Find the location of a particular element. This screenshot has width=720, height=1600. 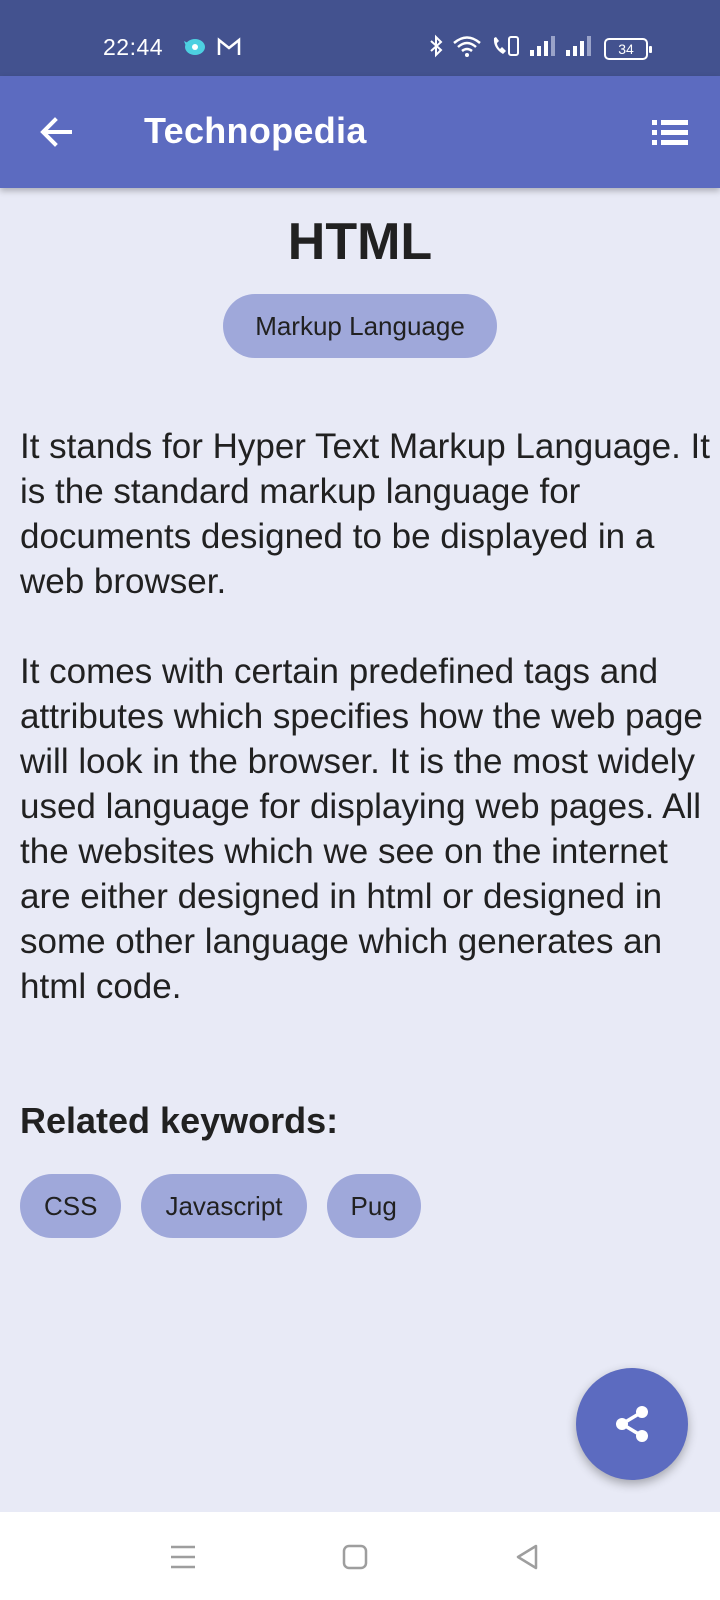

home-icon is located at coordinates (355, 1557).